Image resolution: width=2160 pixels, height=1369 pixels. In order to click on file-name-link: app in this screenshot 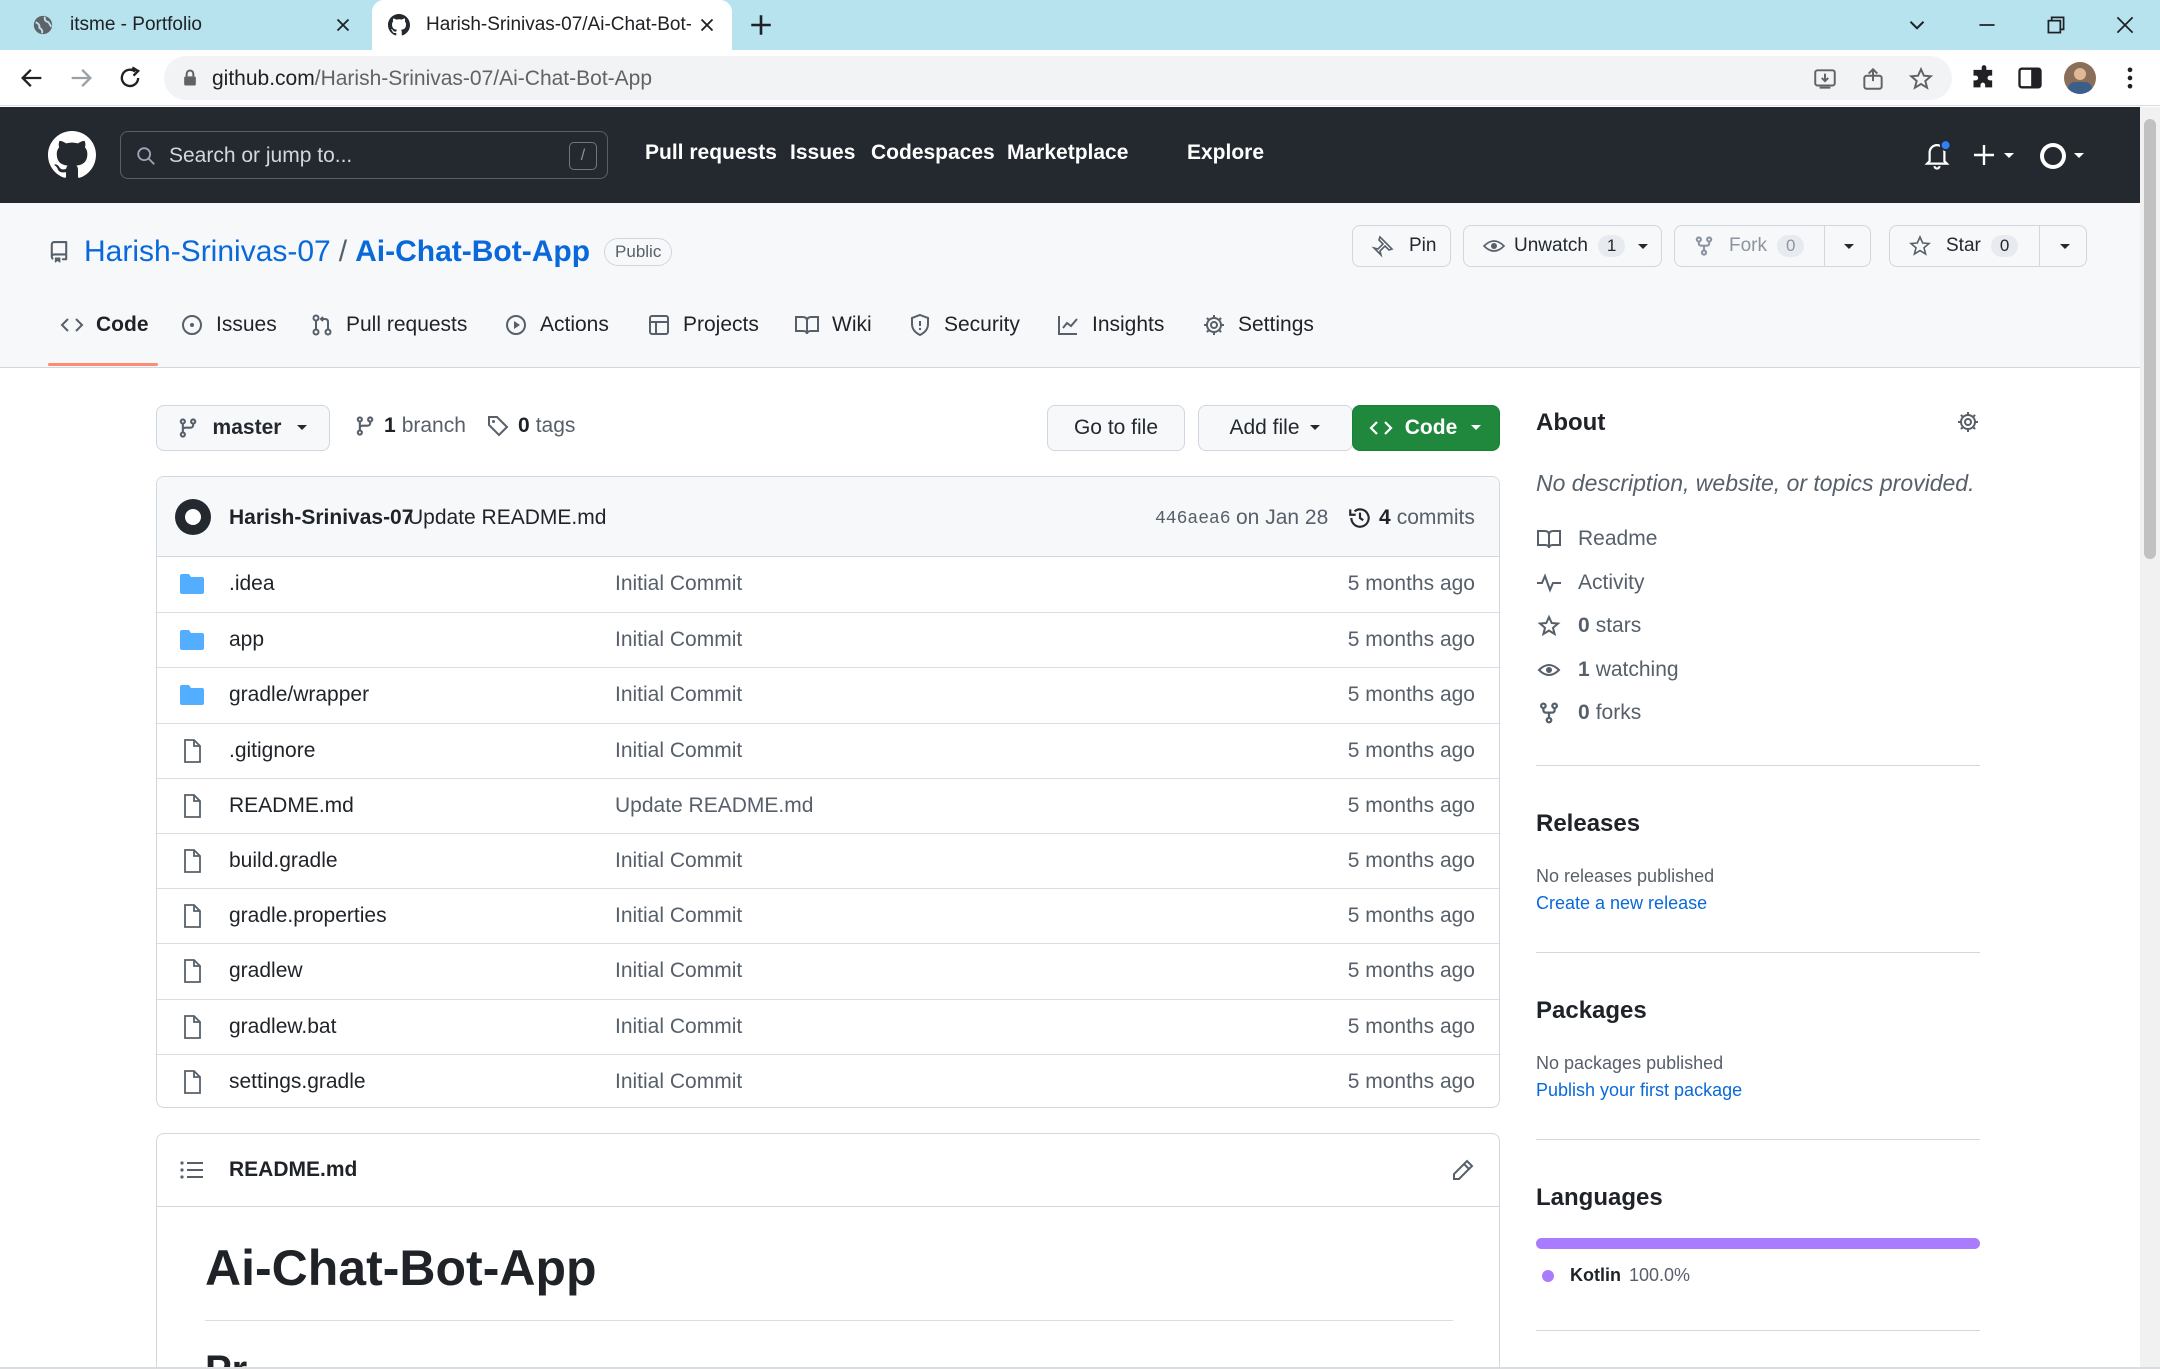, I will do `click(246, 640)`.